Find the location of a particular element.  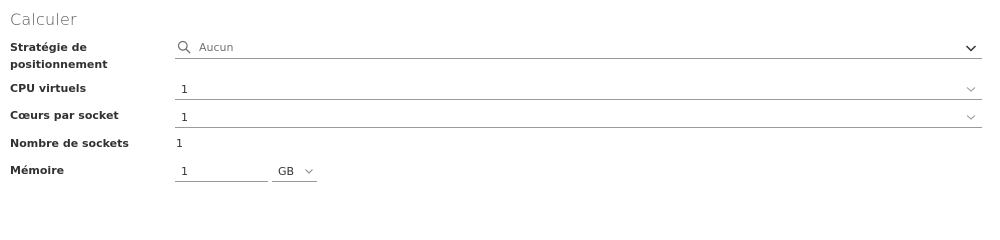

sockets-label: Nombre de sockets is located at coordinates (69, 143).